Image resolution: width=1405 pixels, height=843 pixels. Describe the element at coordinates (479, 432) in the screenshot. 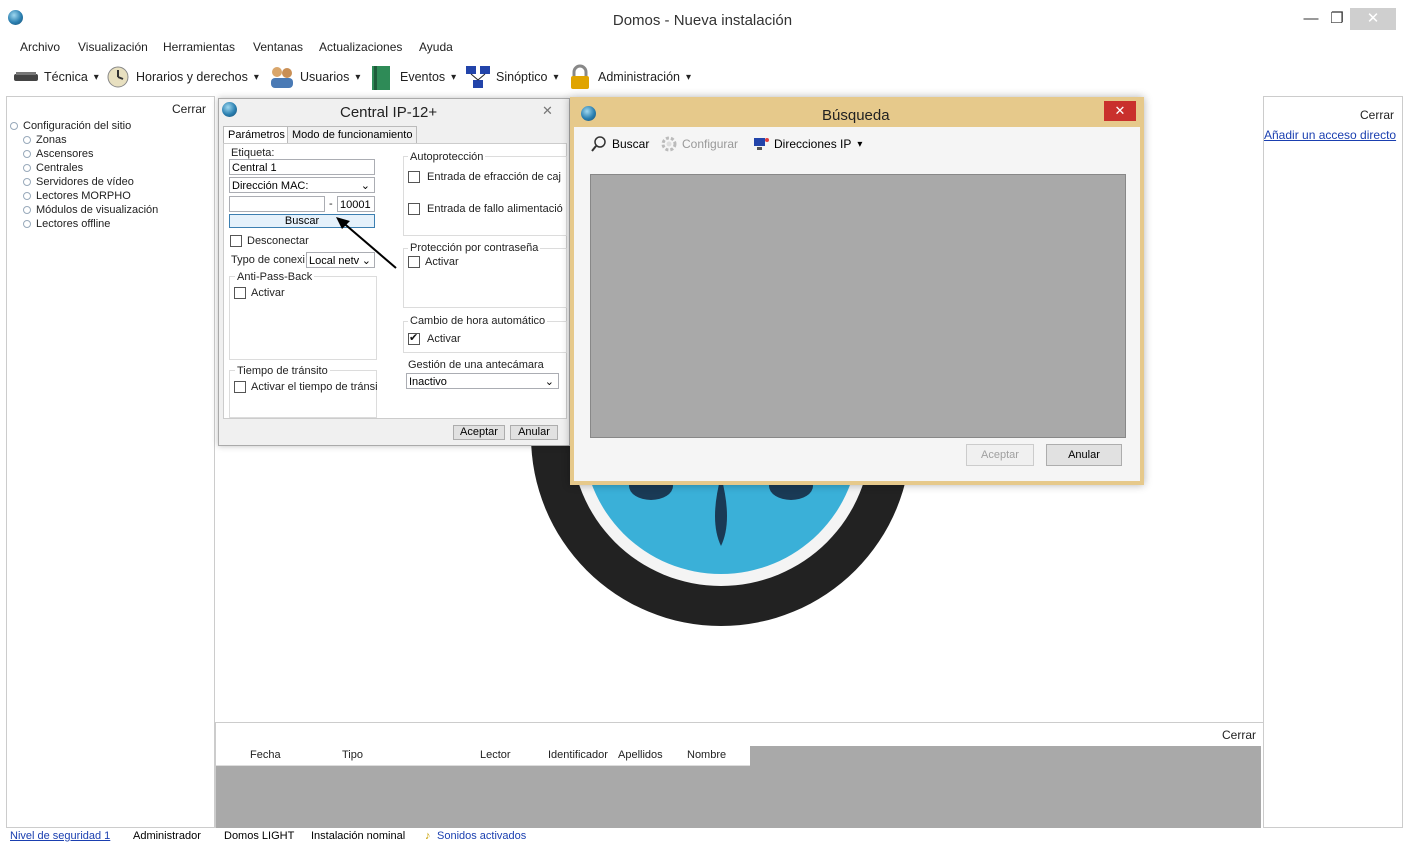

I see `central-aceptar-button: Aceptar` at that location.